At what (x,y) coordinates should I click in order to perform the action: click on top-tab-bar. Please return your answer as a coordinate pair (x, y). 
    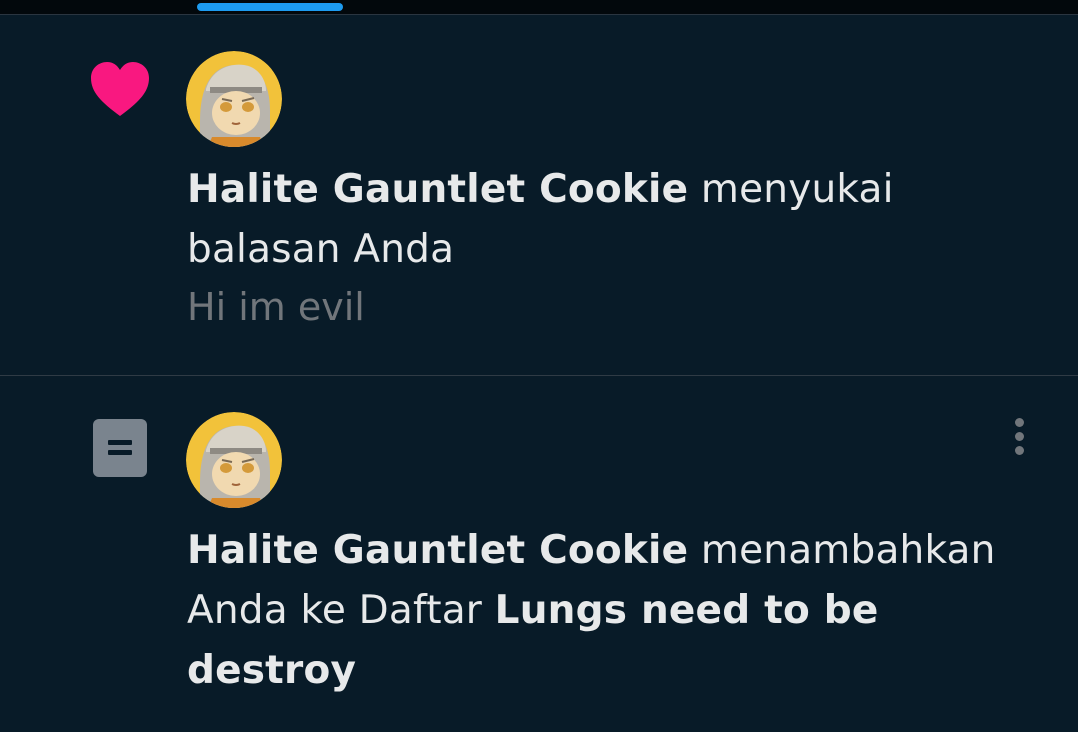
    Looking at the image, I should click on (539, 7).